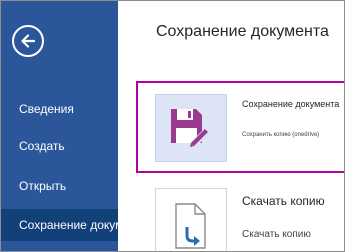 The height and width of the screenshot is (252, 345). Describe the element at coordinates (283, 201) in the screenshot. I see `download-copy-title: Скачать копию` at that location.